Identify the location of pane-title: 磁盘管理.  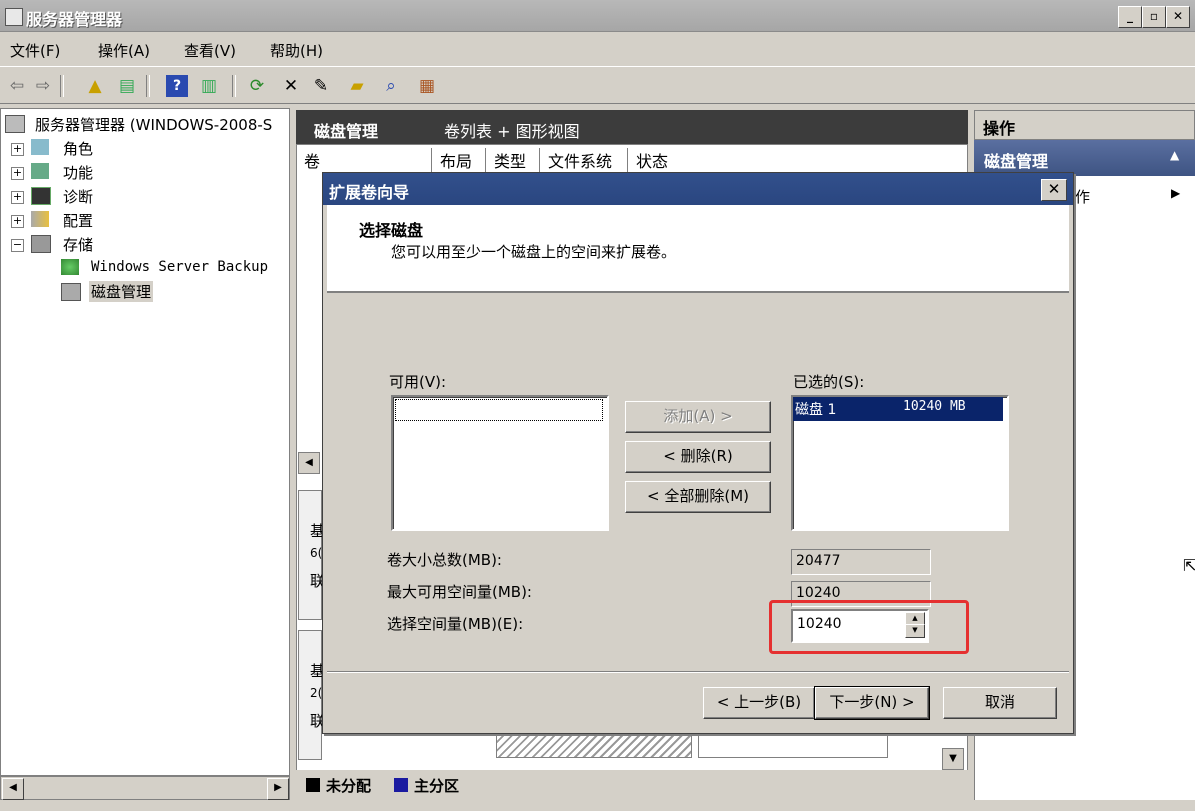
(346, 131).